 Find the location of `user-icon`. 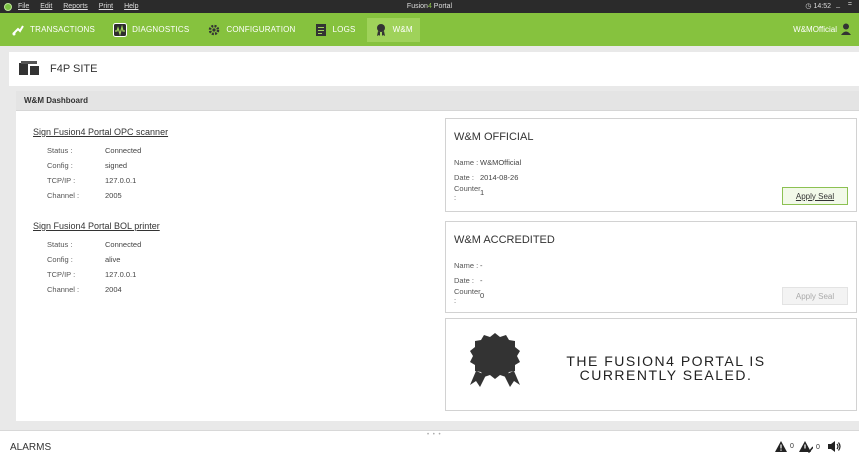

user-icon is located at coordinates (846, 29).